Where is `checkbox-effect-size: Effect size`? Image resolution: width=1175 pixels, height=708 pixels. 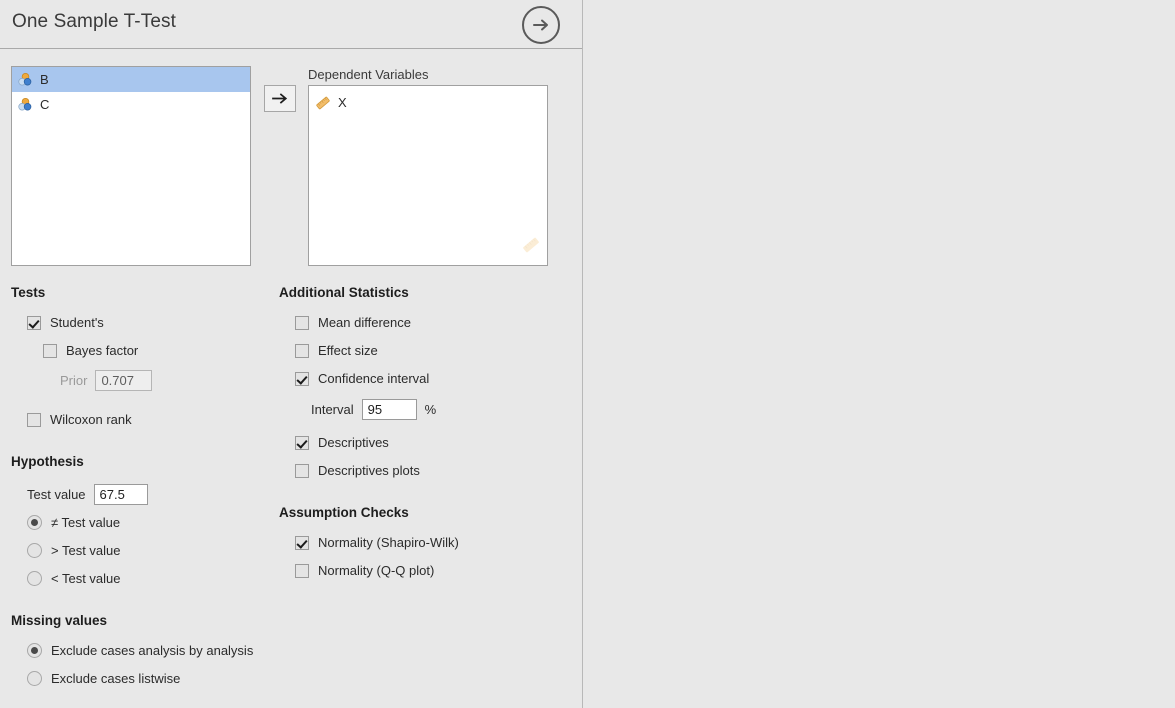 checkbox-effect-size: Effect size is located at coordinates (336, 350).